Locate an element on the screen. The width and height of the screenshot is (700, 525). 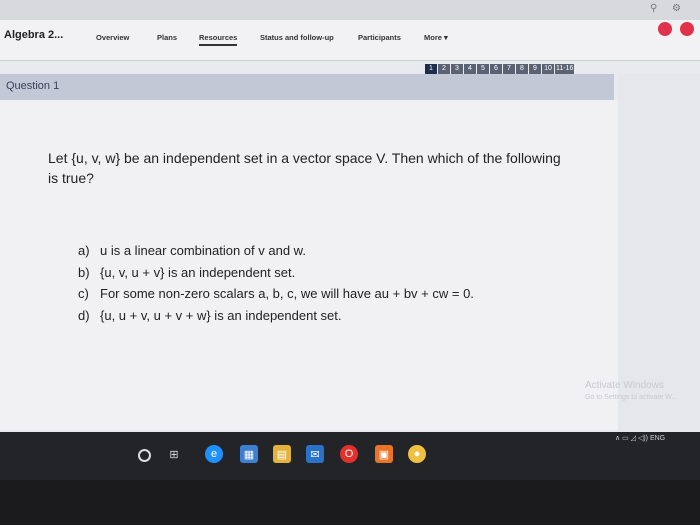
option-a: a) u is a linear combination of v and w. is located at coordinates (276, 251).